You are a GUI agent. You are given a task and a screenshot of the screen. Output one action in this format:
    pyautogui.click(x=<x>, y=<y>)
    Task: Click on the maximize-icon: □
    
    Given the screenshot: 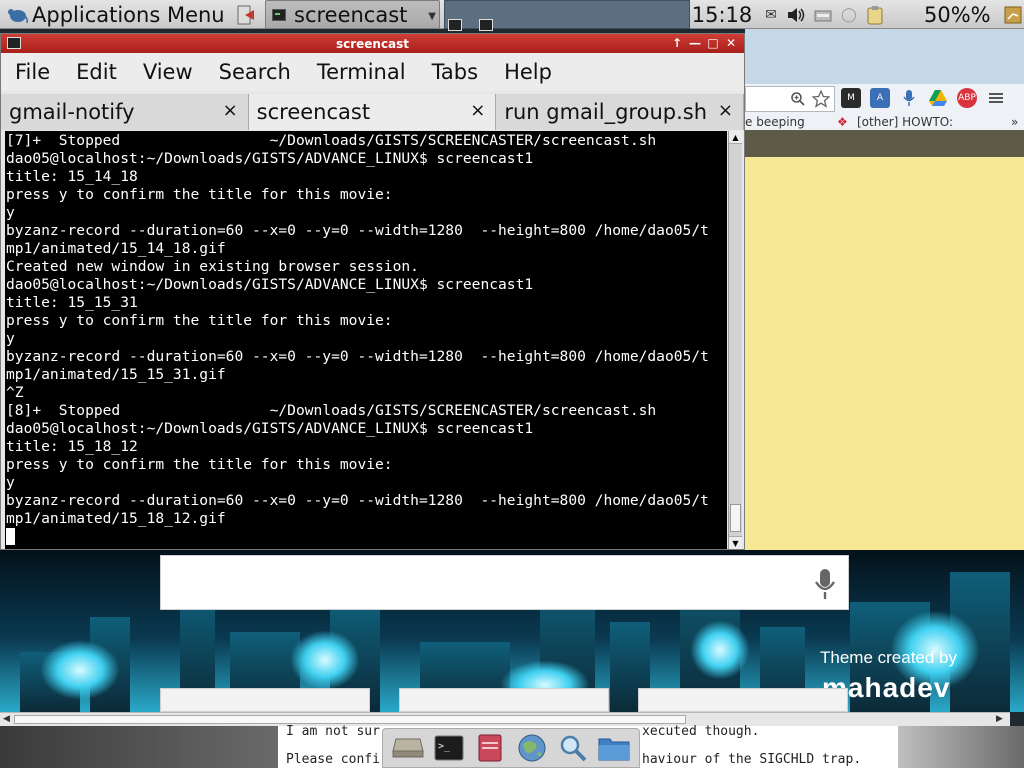 What is the action you would take?
    pyautogui.click(x=713, y=43)
    